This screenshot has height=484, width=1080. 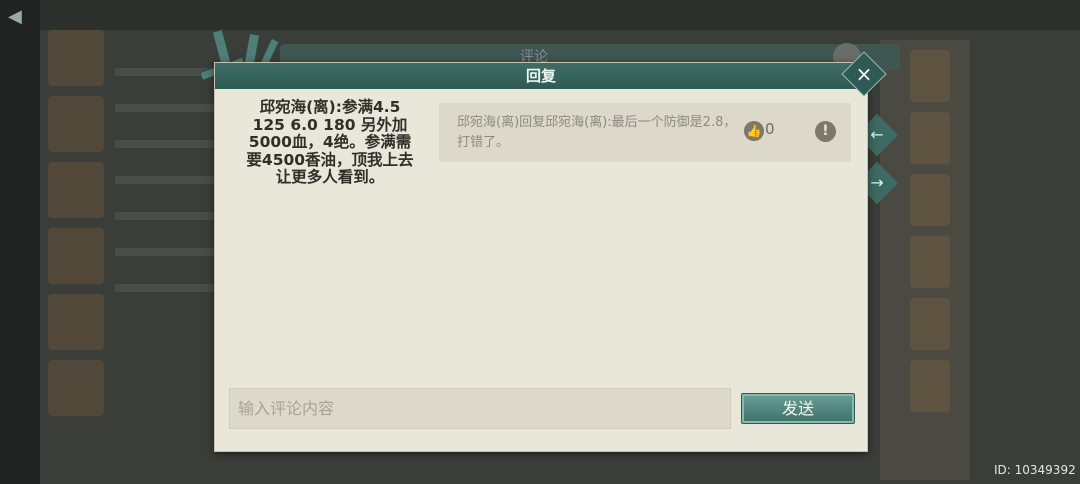 I want to click on send-button: 发送, so click(x=798, y=408).